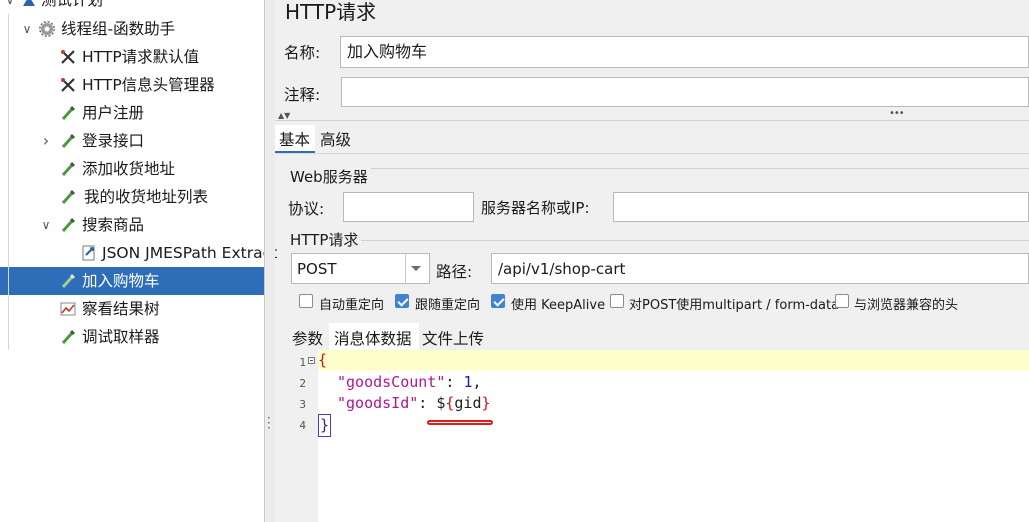 The image size is (1029, 522). I want to click on tree-item-jmespath-extractor: JSON JMESPath Extract, so click(138, 253).